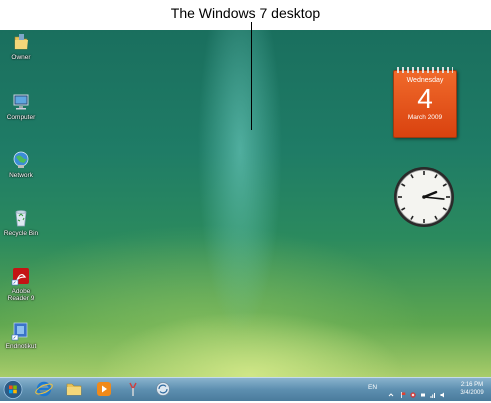  I want to click on calendar-gadget: Wednesday 4 March 2009, so click(425, 102).